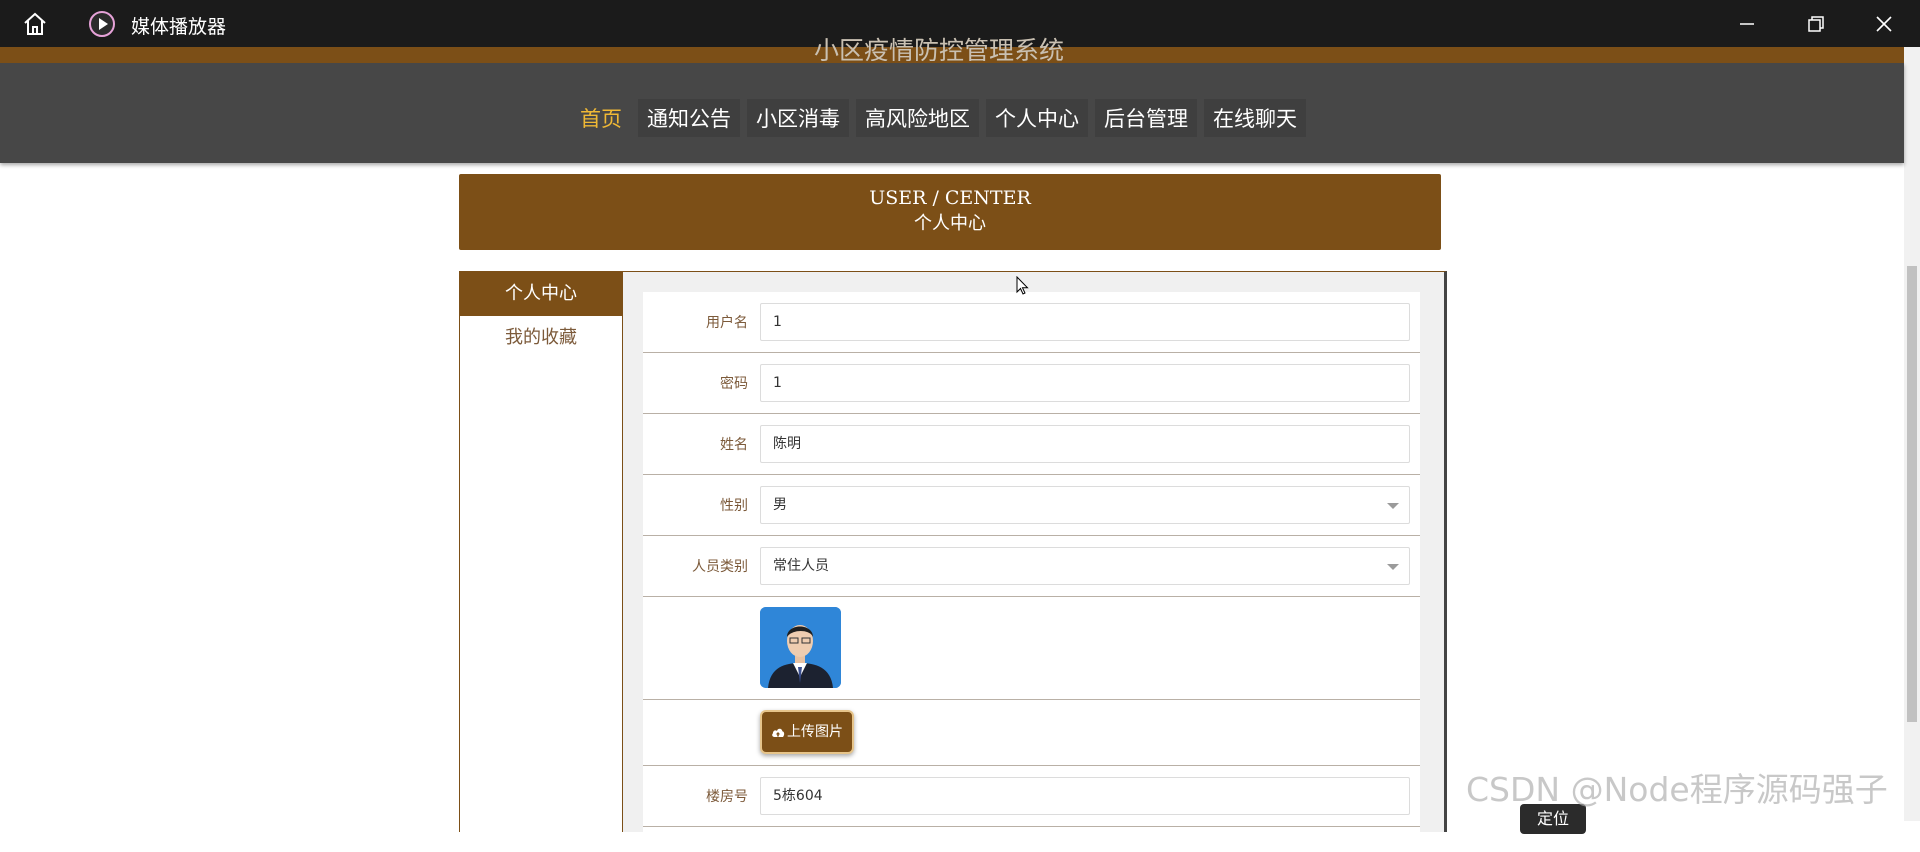 This screenshot has width=1920, height=852. I want to click on nav-admin: 后台管理, so click(1146, 118).